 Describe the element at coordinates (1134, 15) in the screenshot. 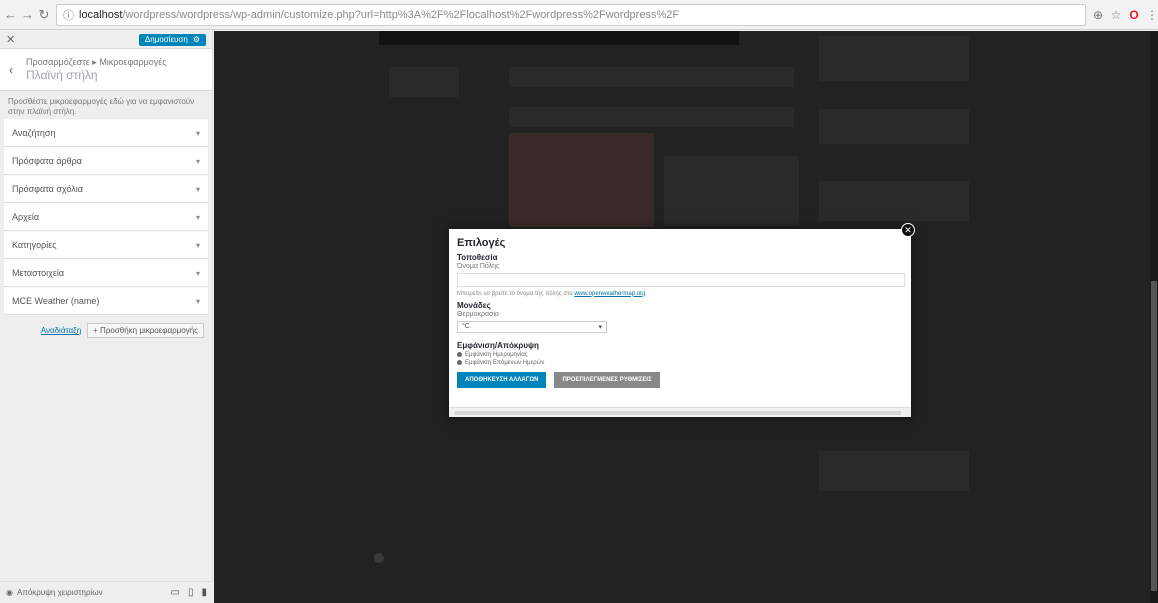

I see `opera-icon: O` at that location.